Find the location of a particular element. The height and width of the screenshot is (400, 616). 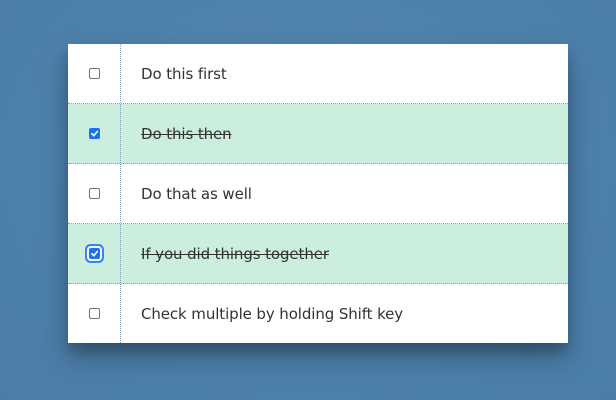

item-label: Do this then is located at coordinates (186, 133).